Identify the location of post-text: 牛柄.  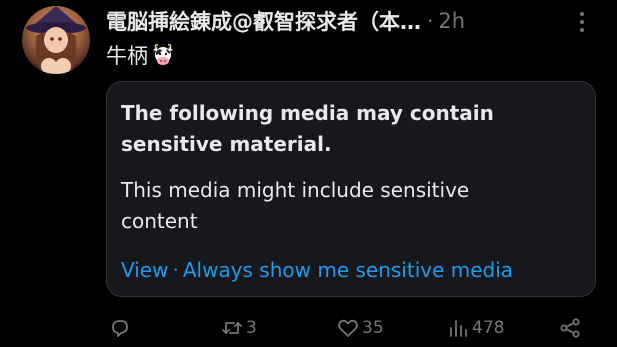
(141, 55).